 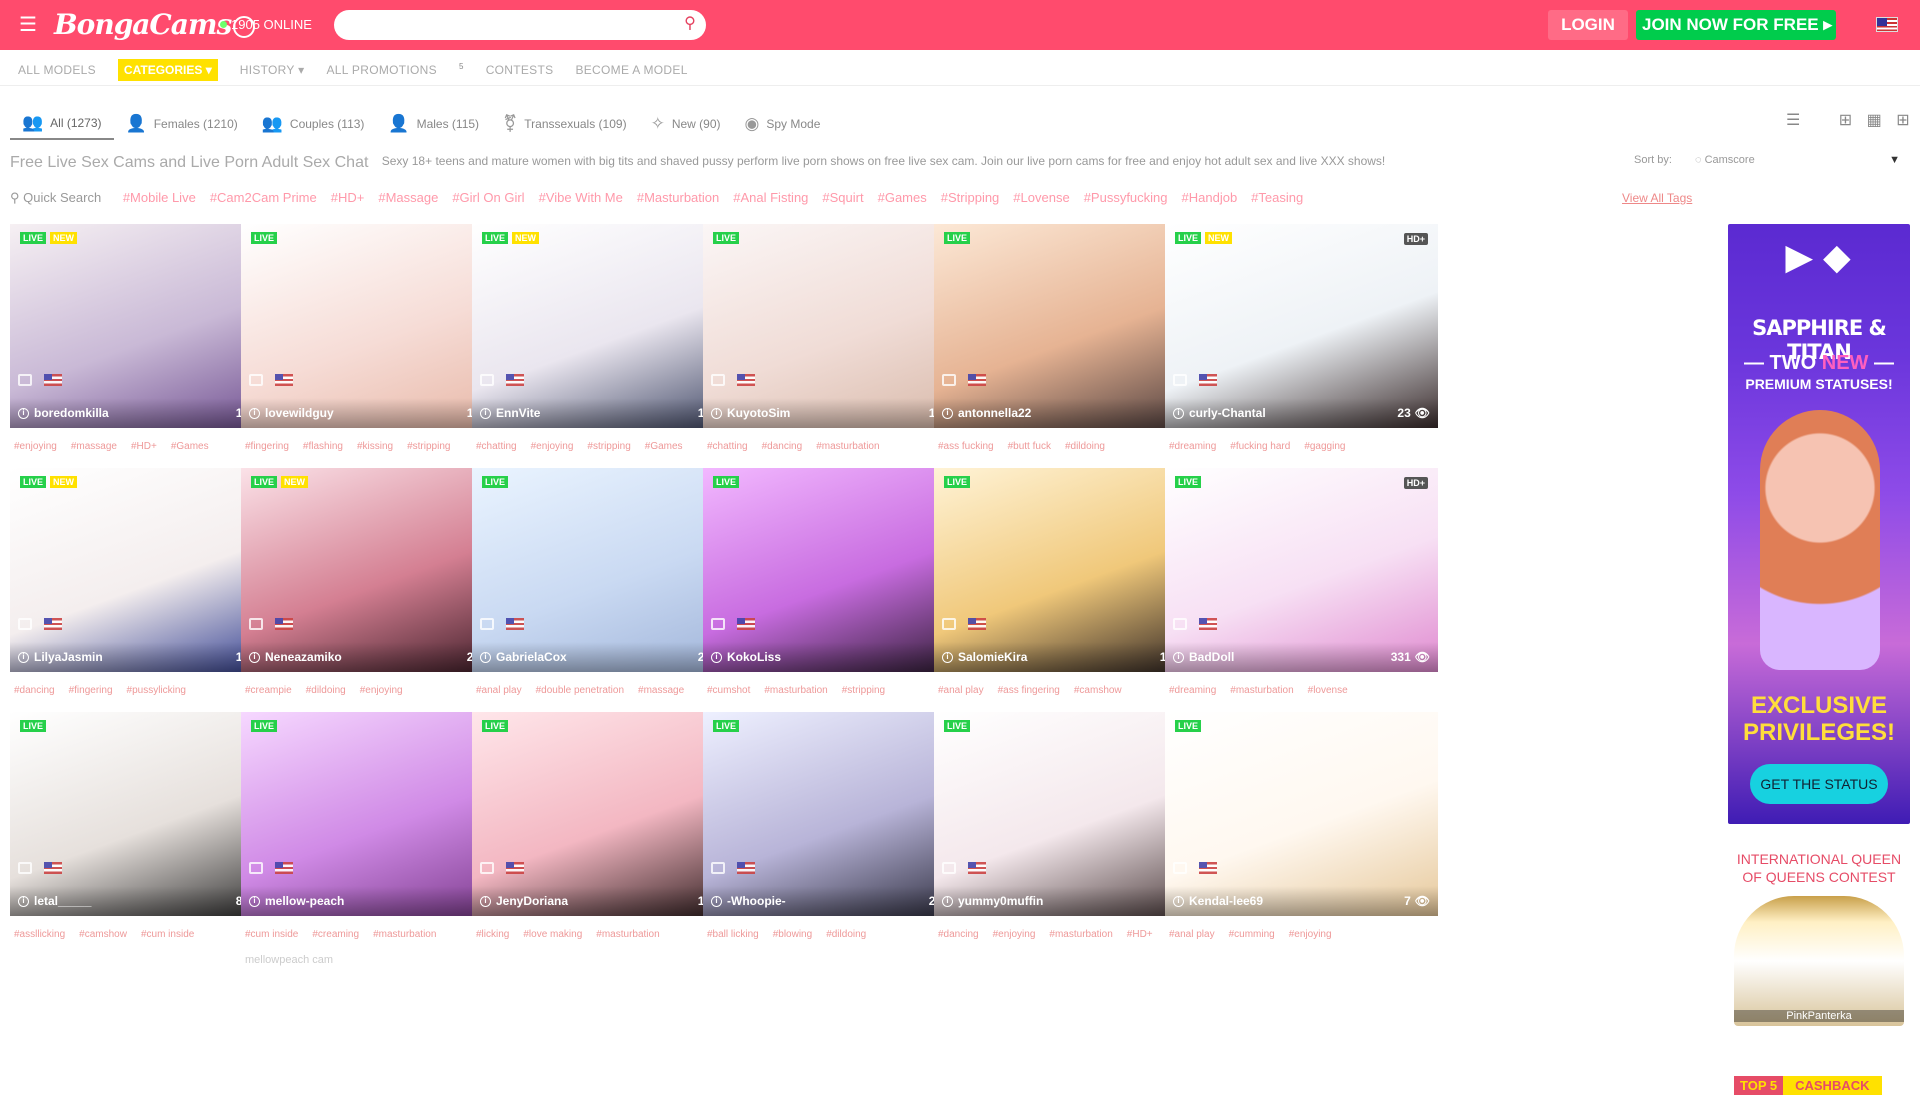 I want to click on small-grid-icon: ⊞, so click(x=1845, y=120).